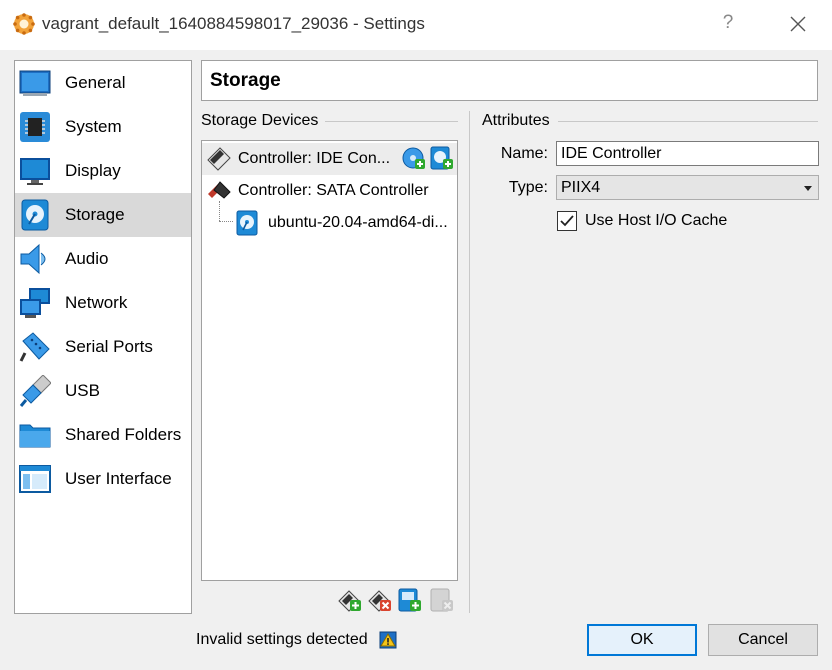  Describe the element at coordinates (82, 390) in the screenshot. I see `sidebar-item-label: USB` at that location.